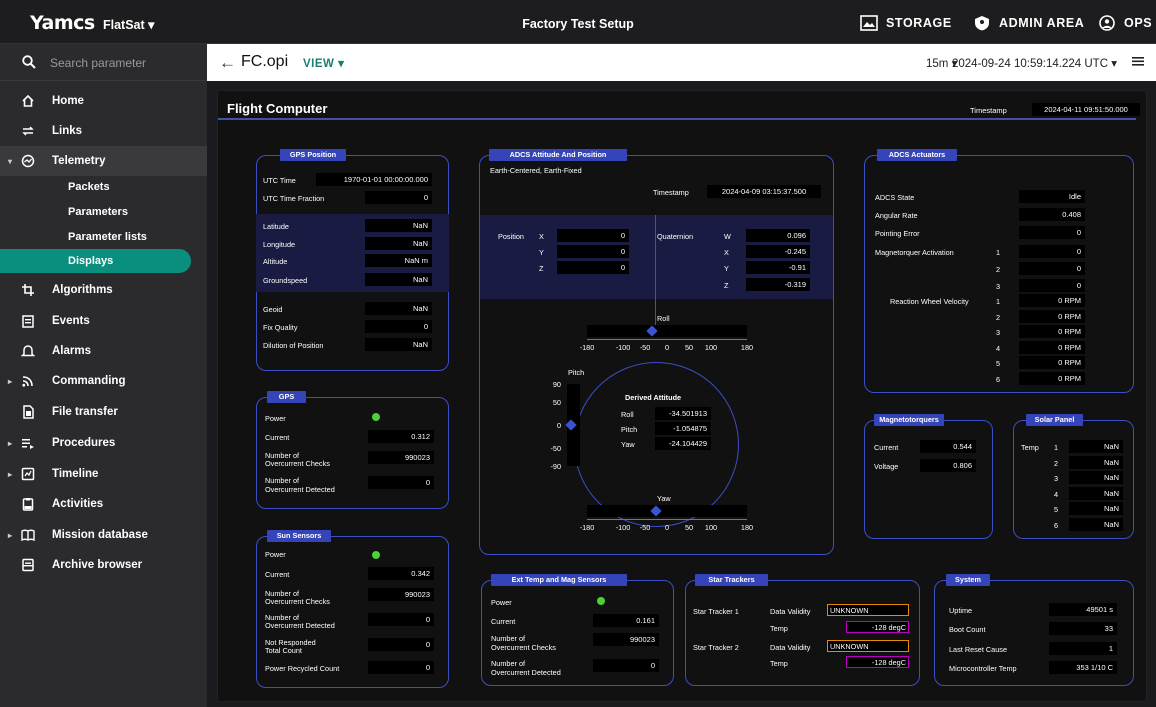  What do you see at coordinates (778, 267) in the screenshot?
I see `quat-y-value: -0.91` at bounding box center [778, 267].